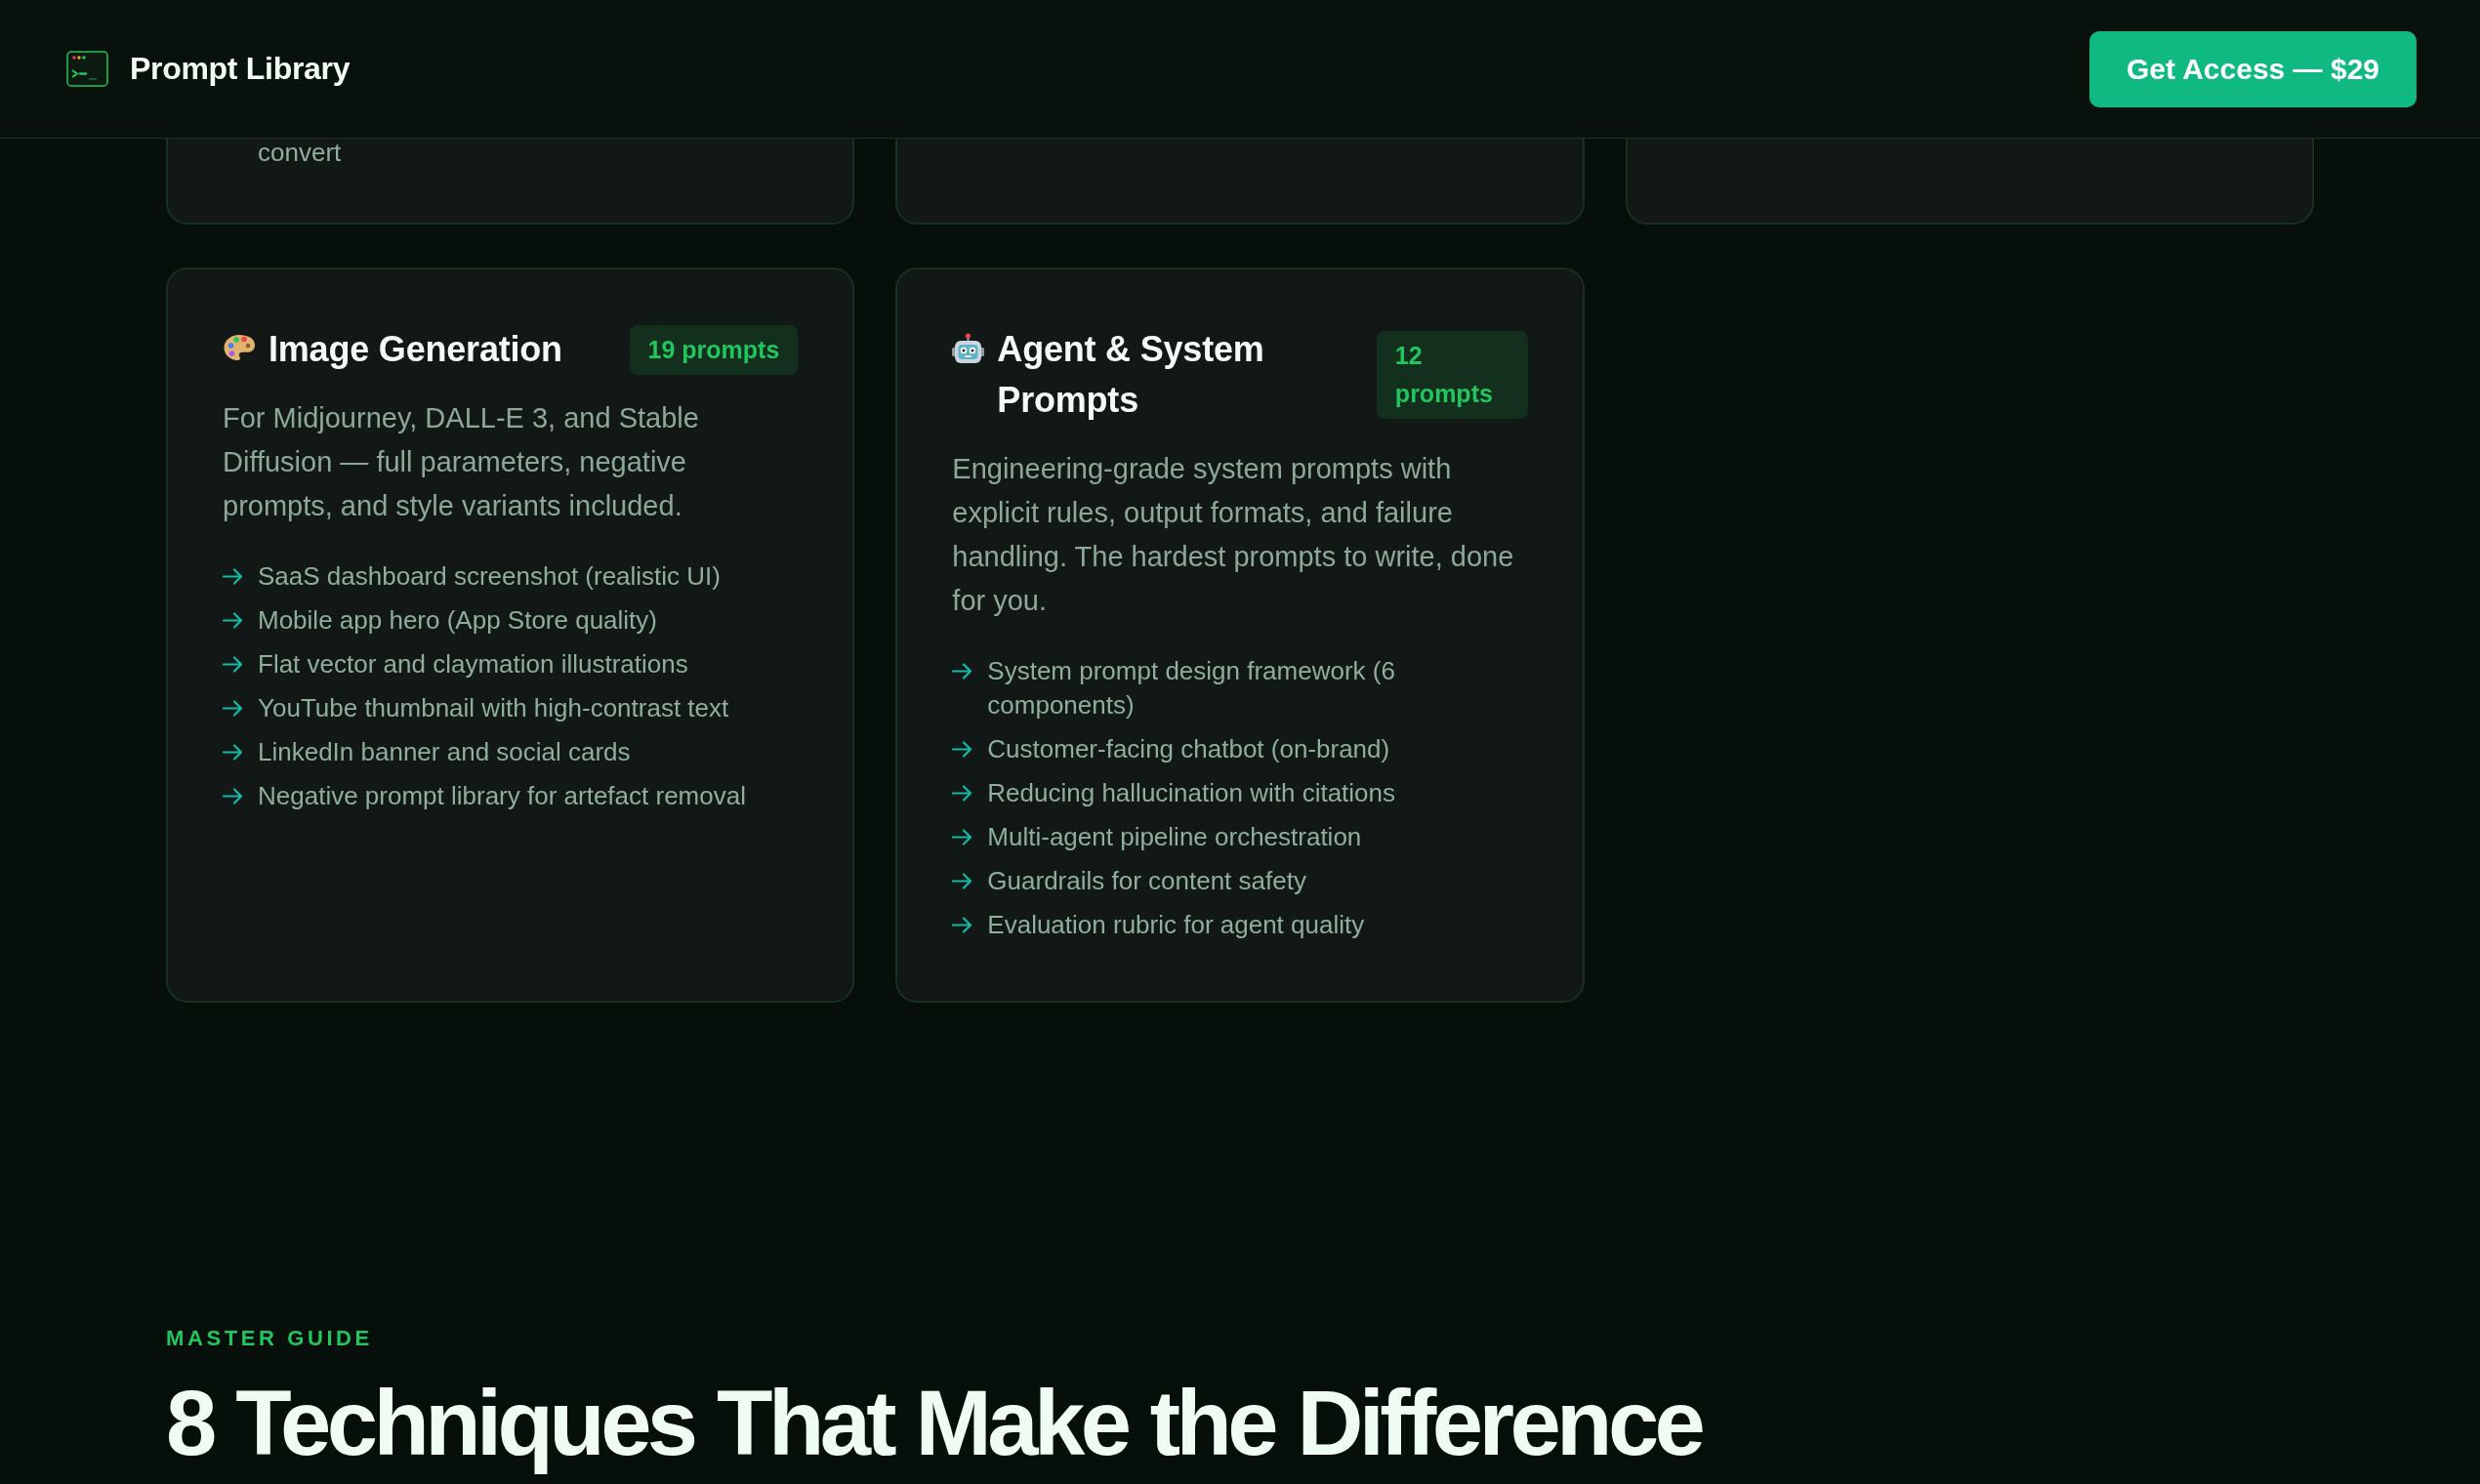  I want to click on feature-item: System prompt design framework (6 components), so click(1191, 688).